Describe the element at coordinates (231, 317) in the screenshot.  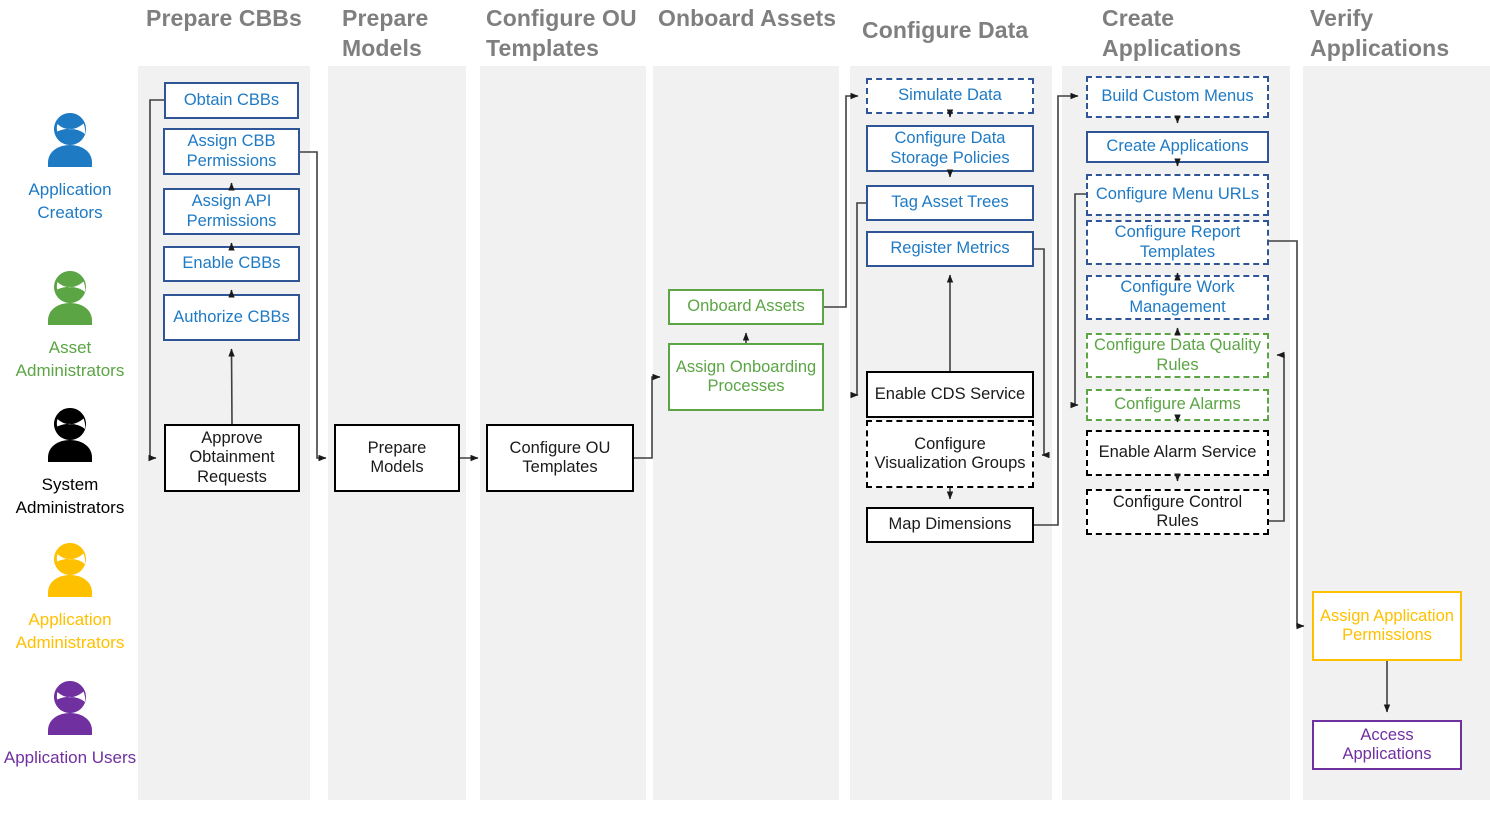
I see `process-box-authorize-cbbs: Authorize CBBs` at that location.